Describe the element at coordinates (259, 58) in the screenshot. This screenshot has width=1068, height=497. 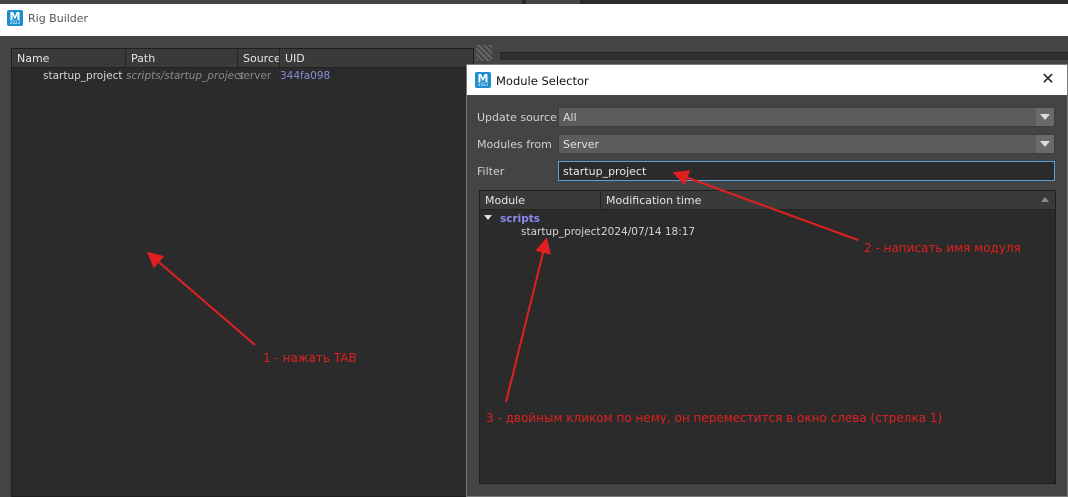
I see `column-header-source: Source` at that location.